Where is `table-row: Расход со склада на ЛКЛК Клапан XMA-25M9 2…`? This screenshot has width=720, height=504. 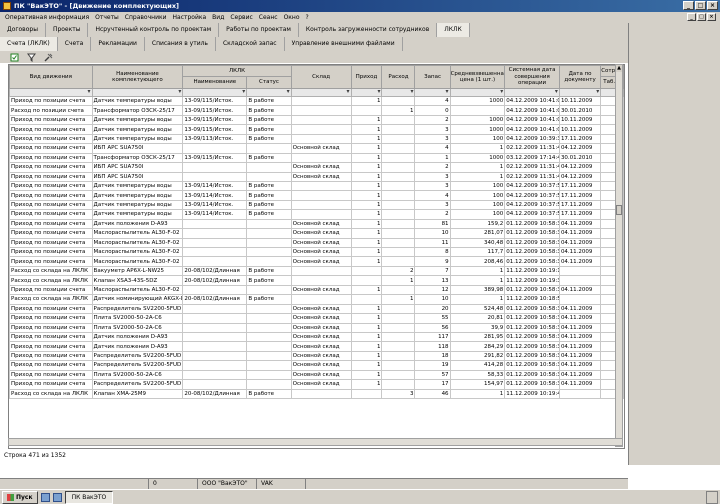
table-row: Расход со склада на ЛКЛК Клапан XMA-25M9 2… is located at coordinates (316, 394).